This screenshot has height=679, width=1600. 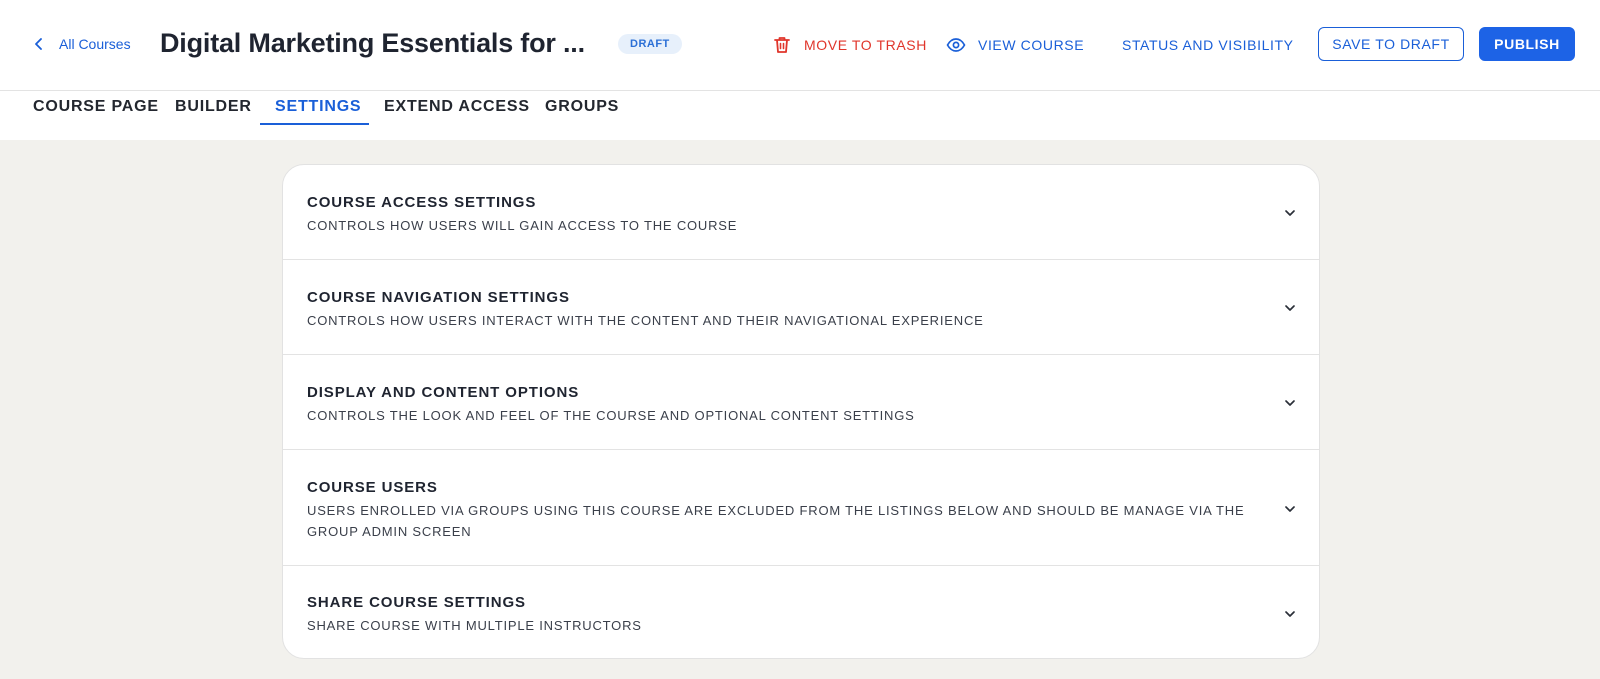 What do you see at coordinates (865, 45) in the screenshot?
I see `move-to-trash-label: MOVE TO TRASH` at bounding box center [865, 45].